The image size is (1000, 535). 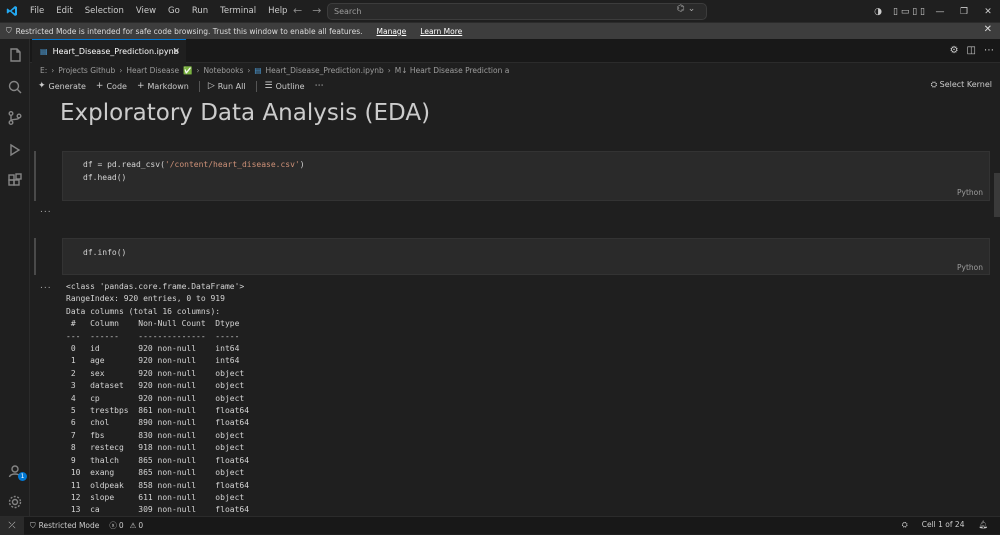 What do you see at coordinates (113, 525) in the screenshot?
I see `error-icon: ⓧ` at bounding box center [113, 525].